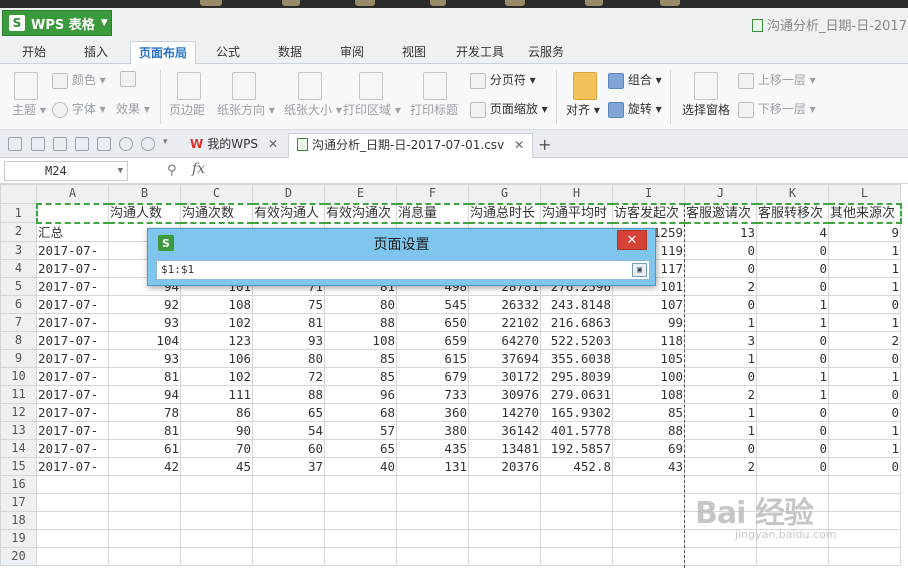 This screenshot has height=568, width=908. Describe the element at coordinates (576, 340) in the screenshot. I see `cell: 522.5203` at that location.